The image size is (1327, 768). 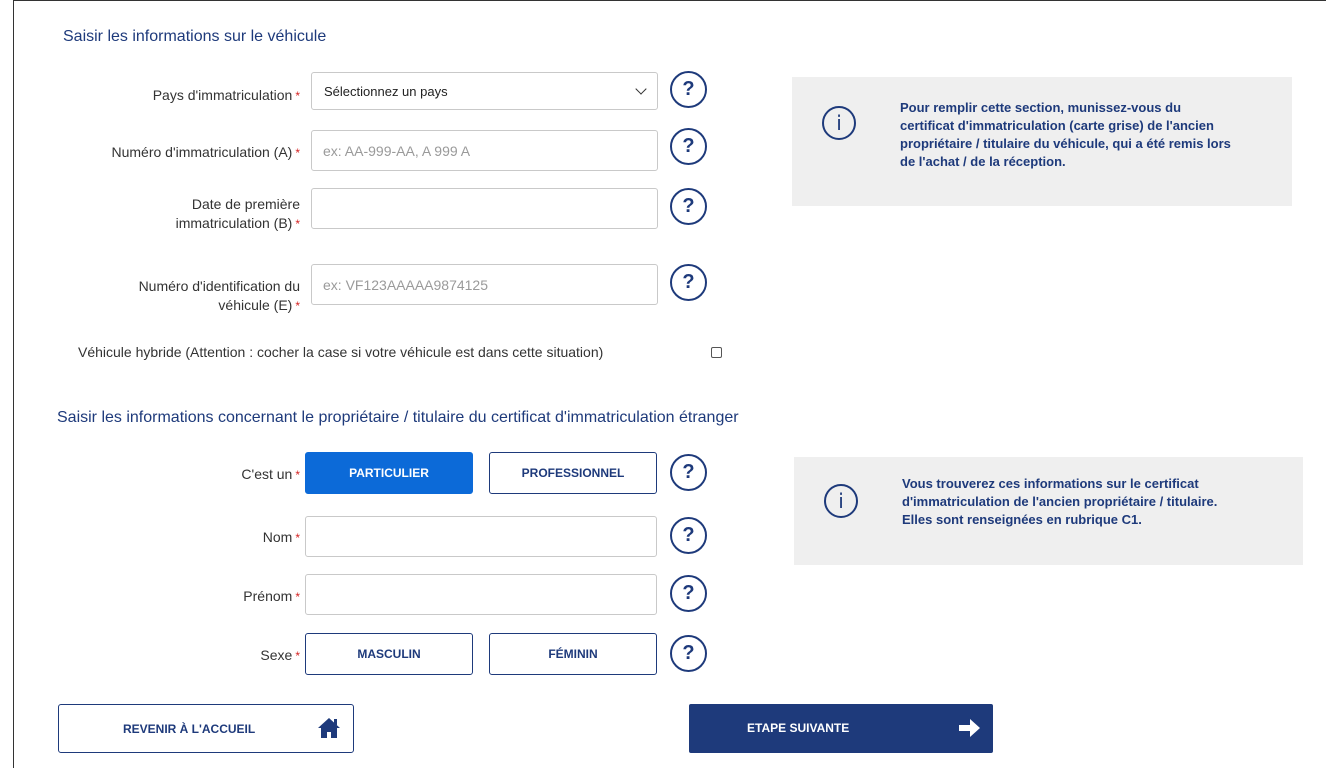 What do you see at coordinates (276, 655) in the screenshot?
I see `sexe-label-text: Sexe` at bounding box center [276, 655].